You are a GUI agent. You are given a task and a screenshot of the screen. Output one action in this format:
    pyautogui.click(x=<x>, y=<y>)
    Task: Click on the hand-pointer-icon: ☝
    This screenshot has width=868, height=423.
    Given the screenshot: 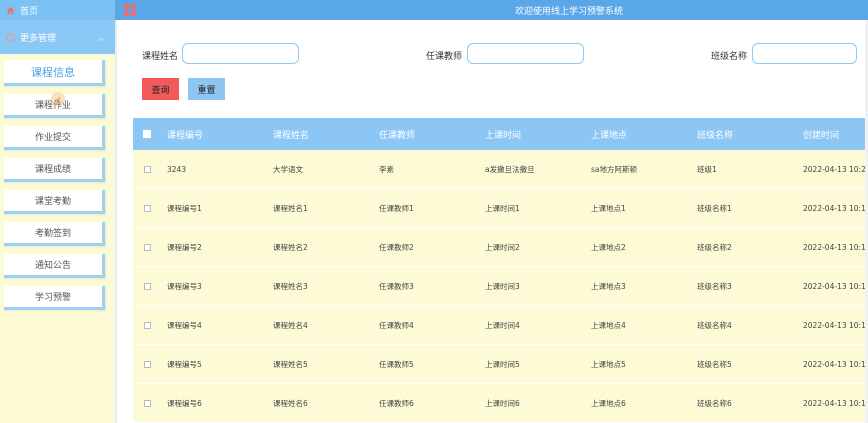 What is the action you would take?
    pyautogui.click(x=57, y=101)
    